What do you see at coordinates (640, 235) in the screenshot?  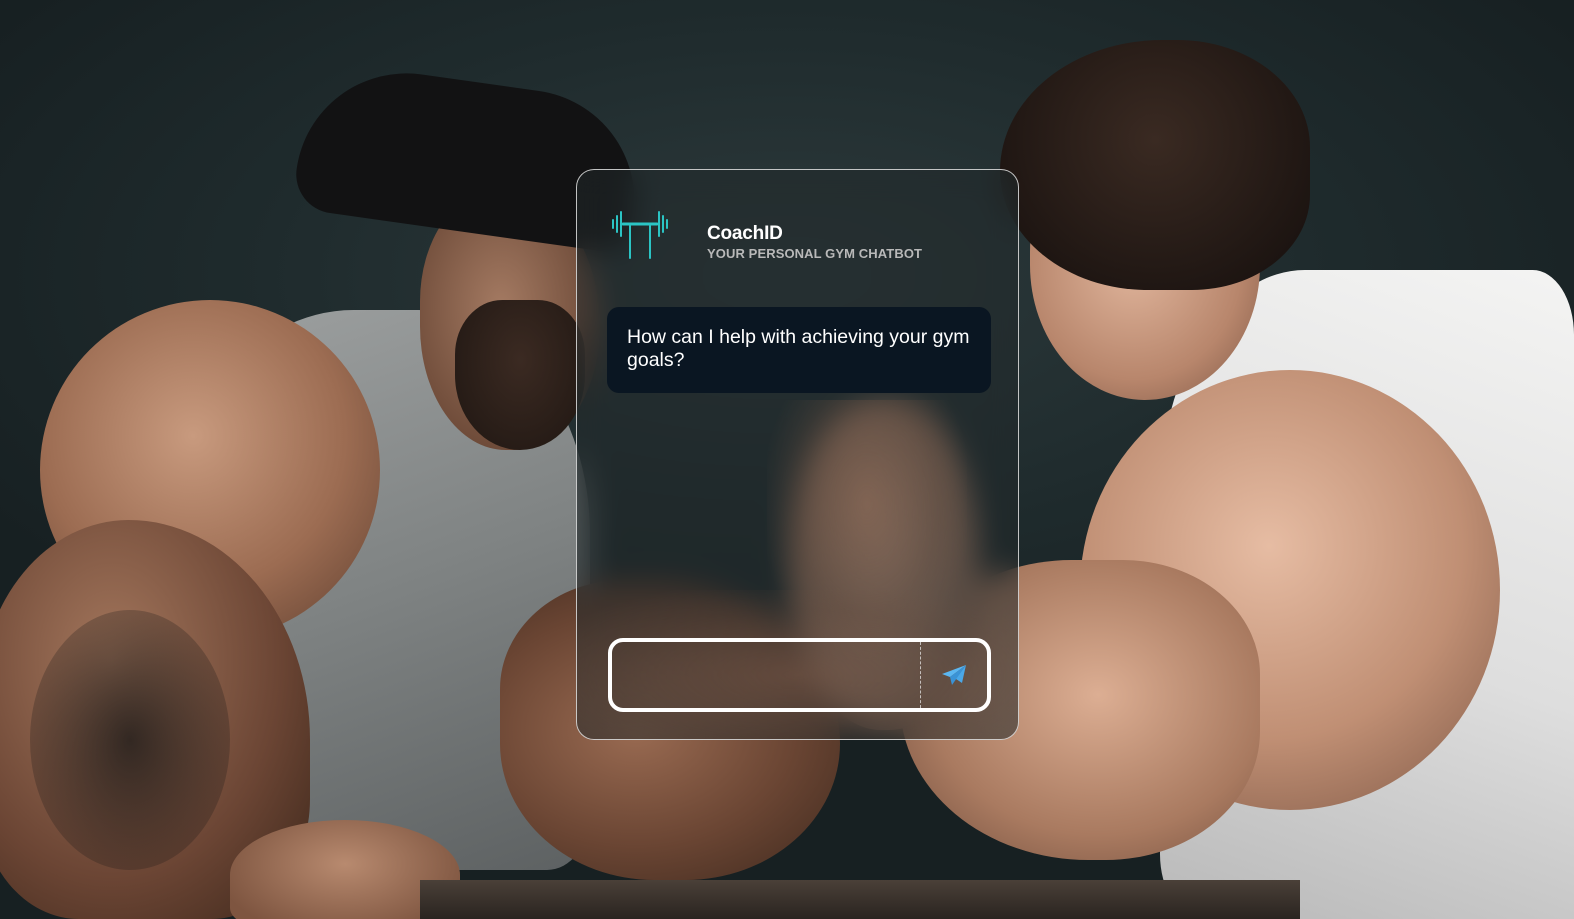 I see `barbell-icon` at bounding box center [640, 235].